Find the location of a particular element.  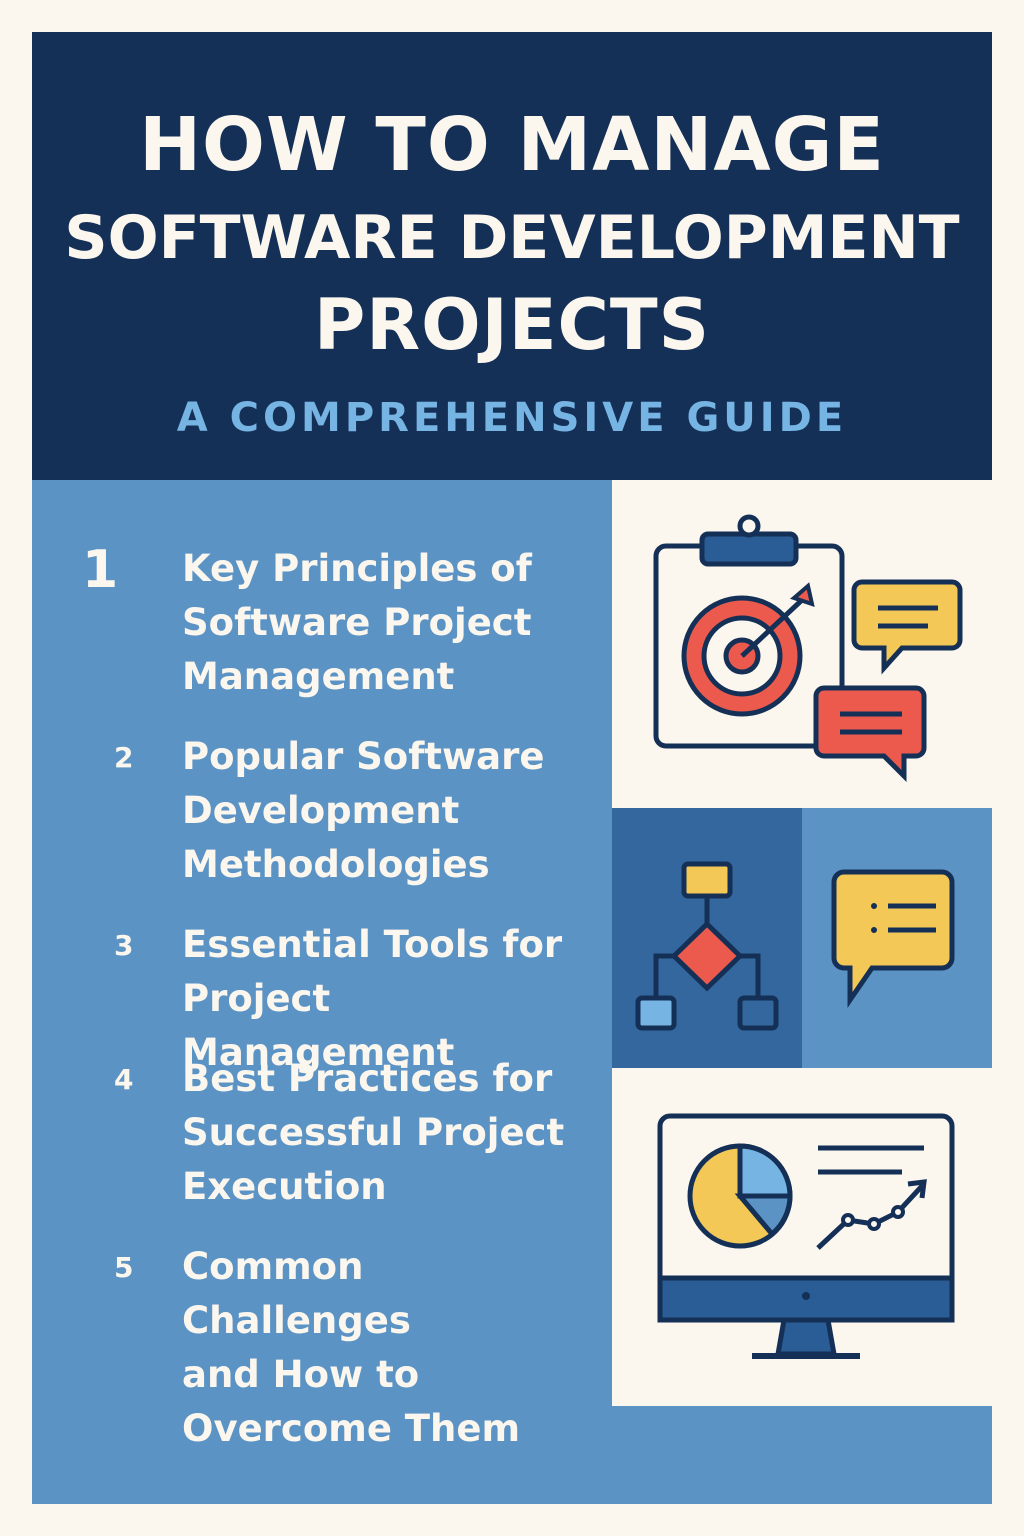

monitor-analytics-icon is located at coordinates (806, 1236).